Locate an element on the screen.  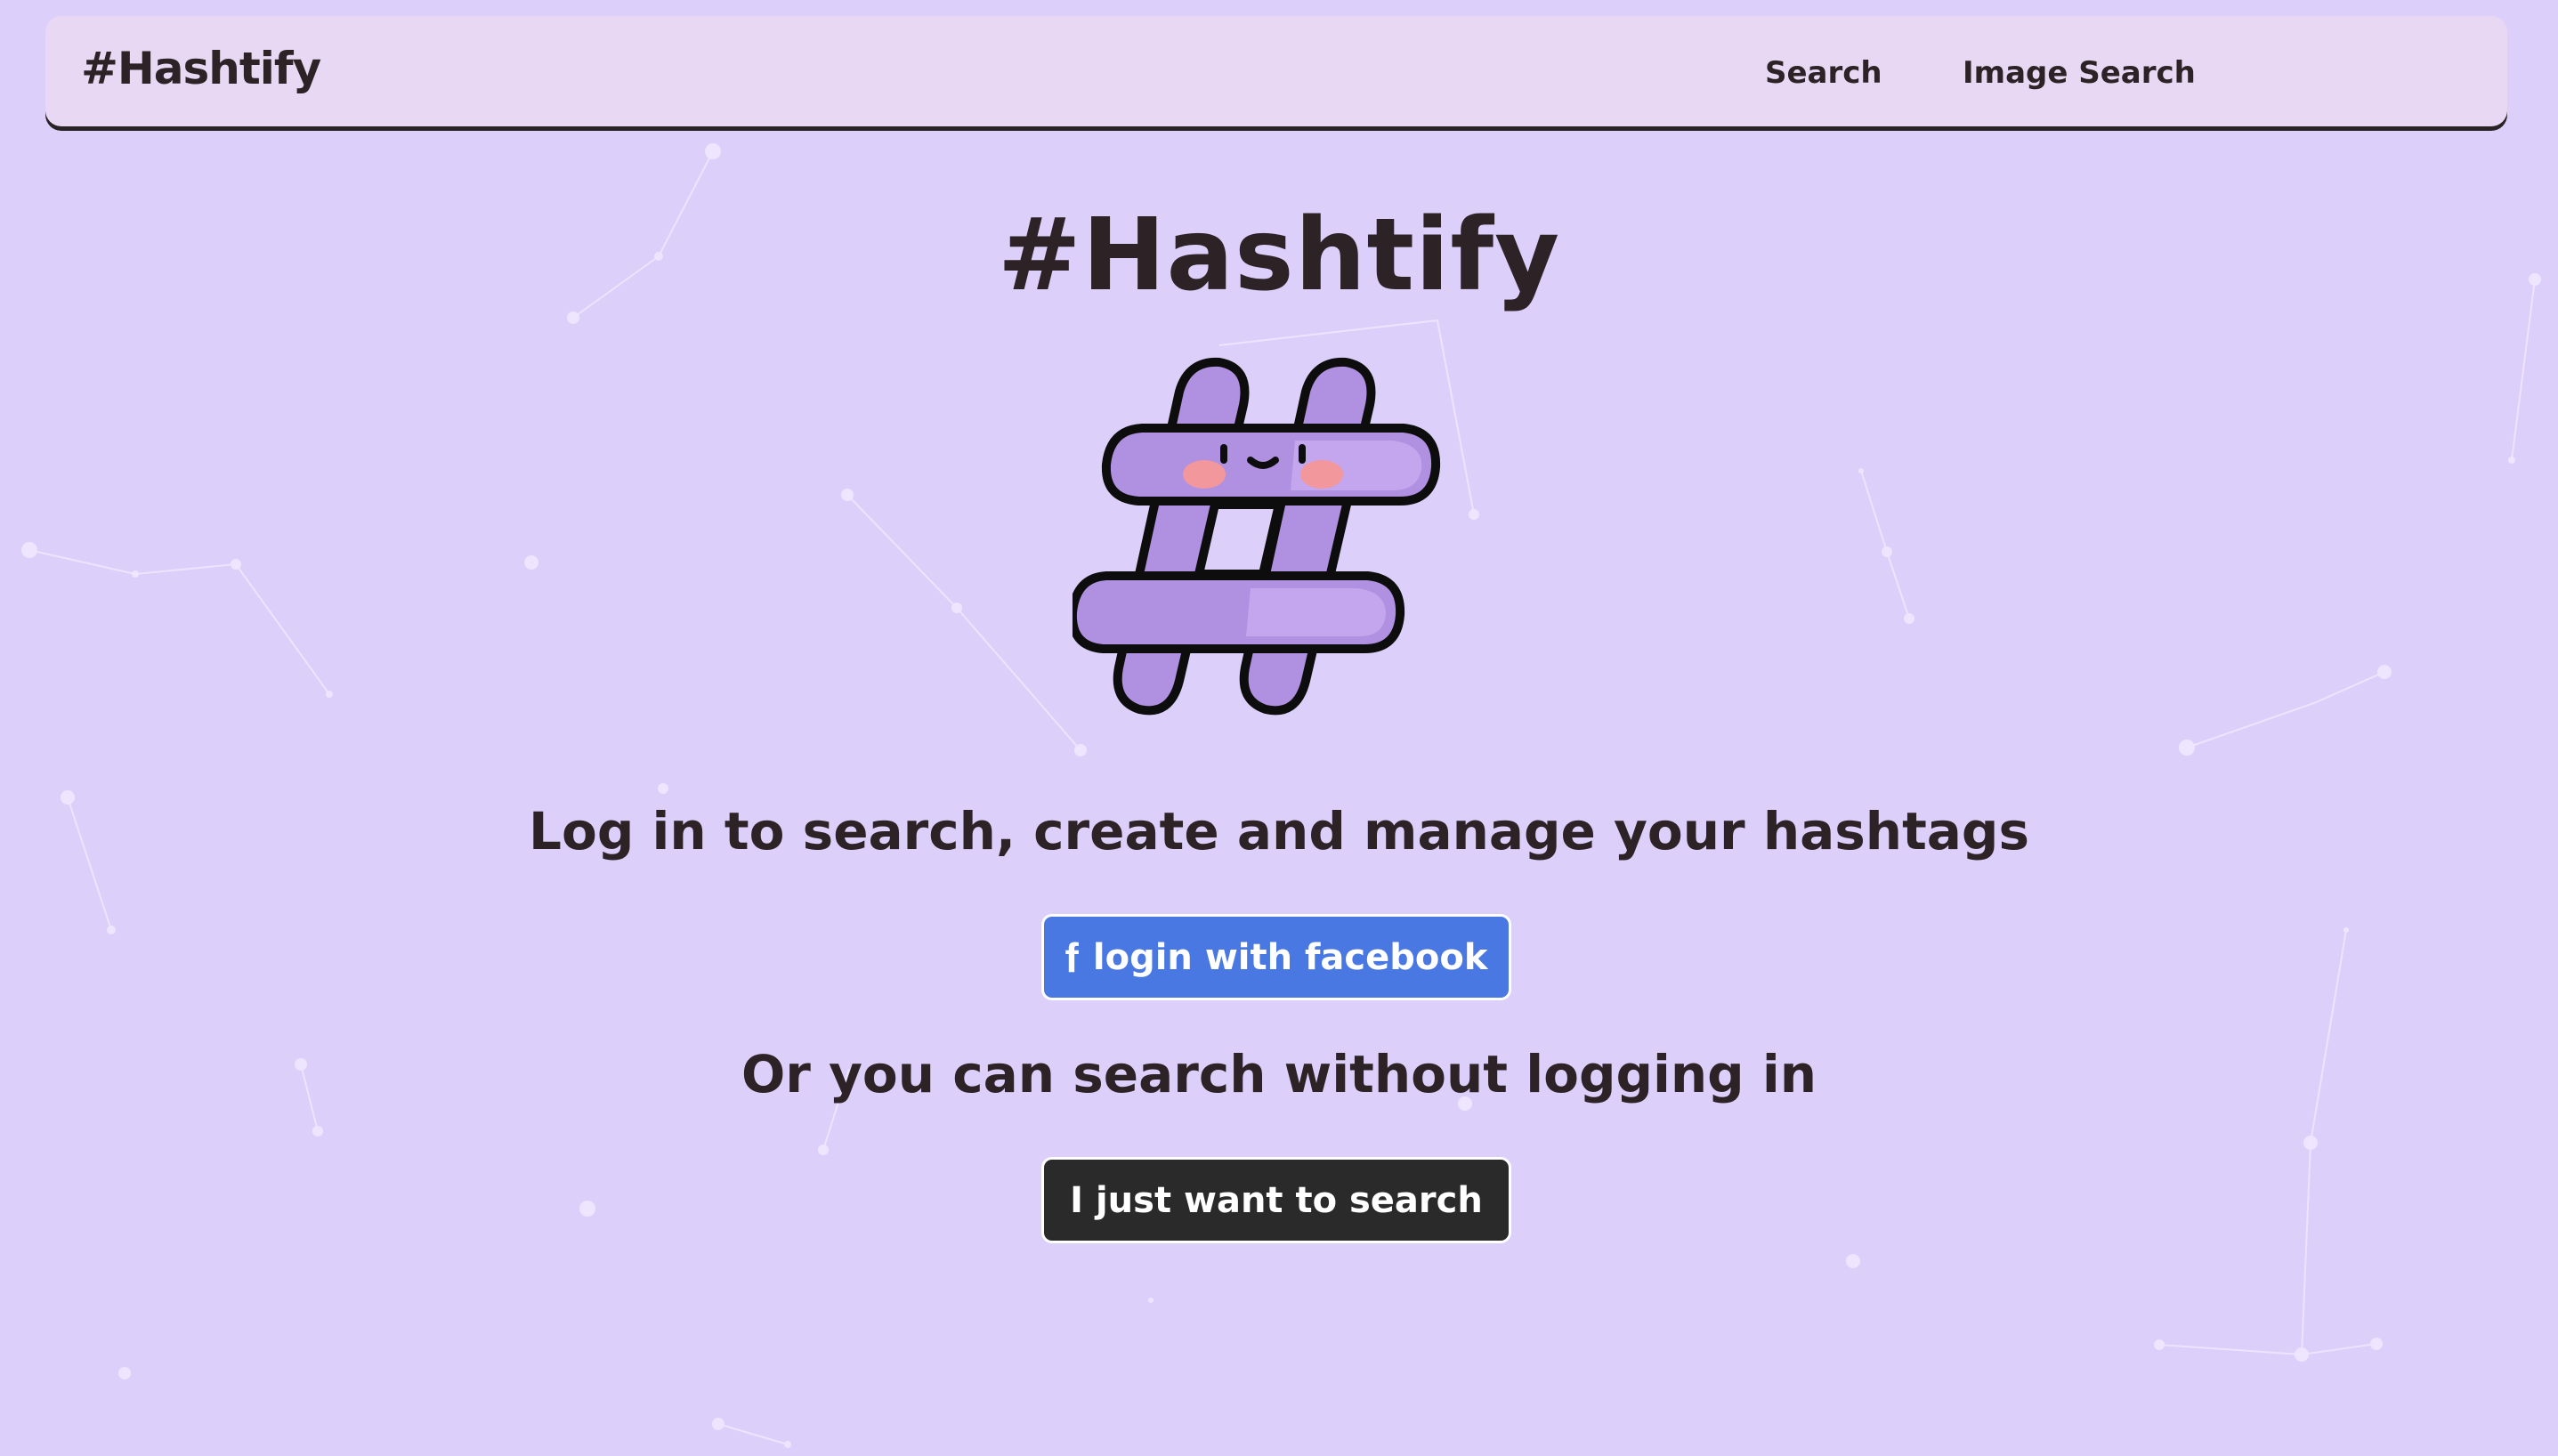
just-search-label: I just want to search is located at coordinates (1276, 1200).